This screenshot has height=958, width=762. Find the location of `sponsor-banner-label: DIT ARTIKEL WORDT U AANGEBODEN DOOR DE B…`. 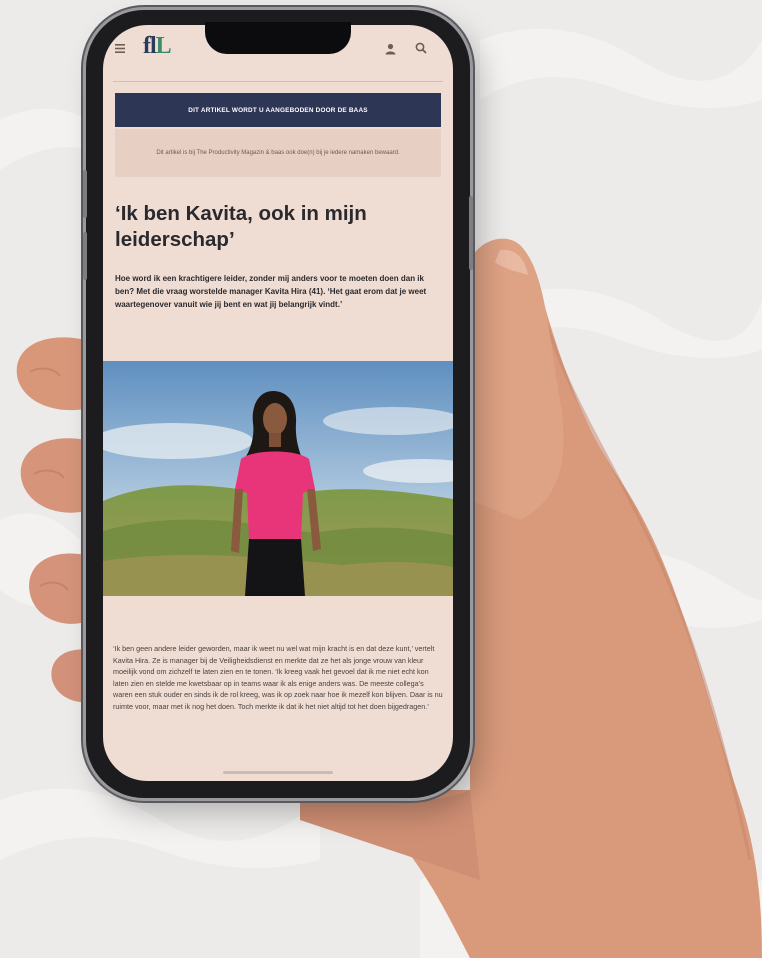

sponsor-banner-label: DIT ARTIKEL WORDT U AANGEBODEN DOOR DE B… is located at coordinates (278, 110).